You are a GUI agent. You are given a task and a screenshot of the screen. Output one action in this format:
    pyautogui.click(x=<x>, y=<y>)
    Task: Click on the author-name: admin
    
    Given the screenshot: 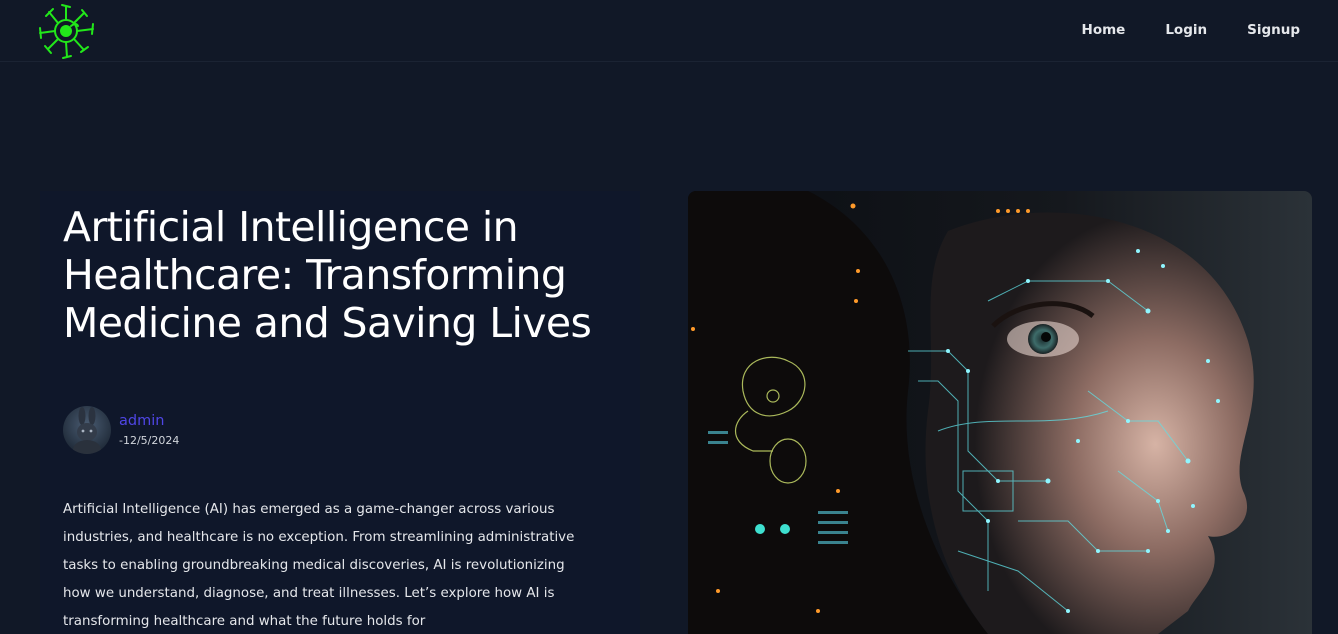 What is the action you would take?
    pyautogui.click(x=149, y=421)
    